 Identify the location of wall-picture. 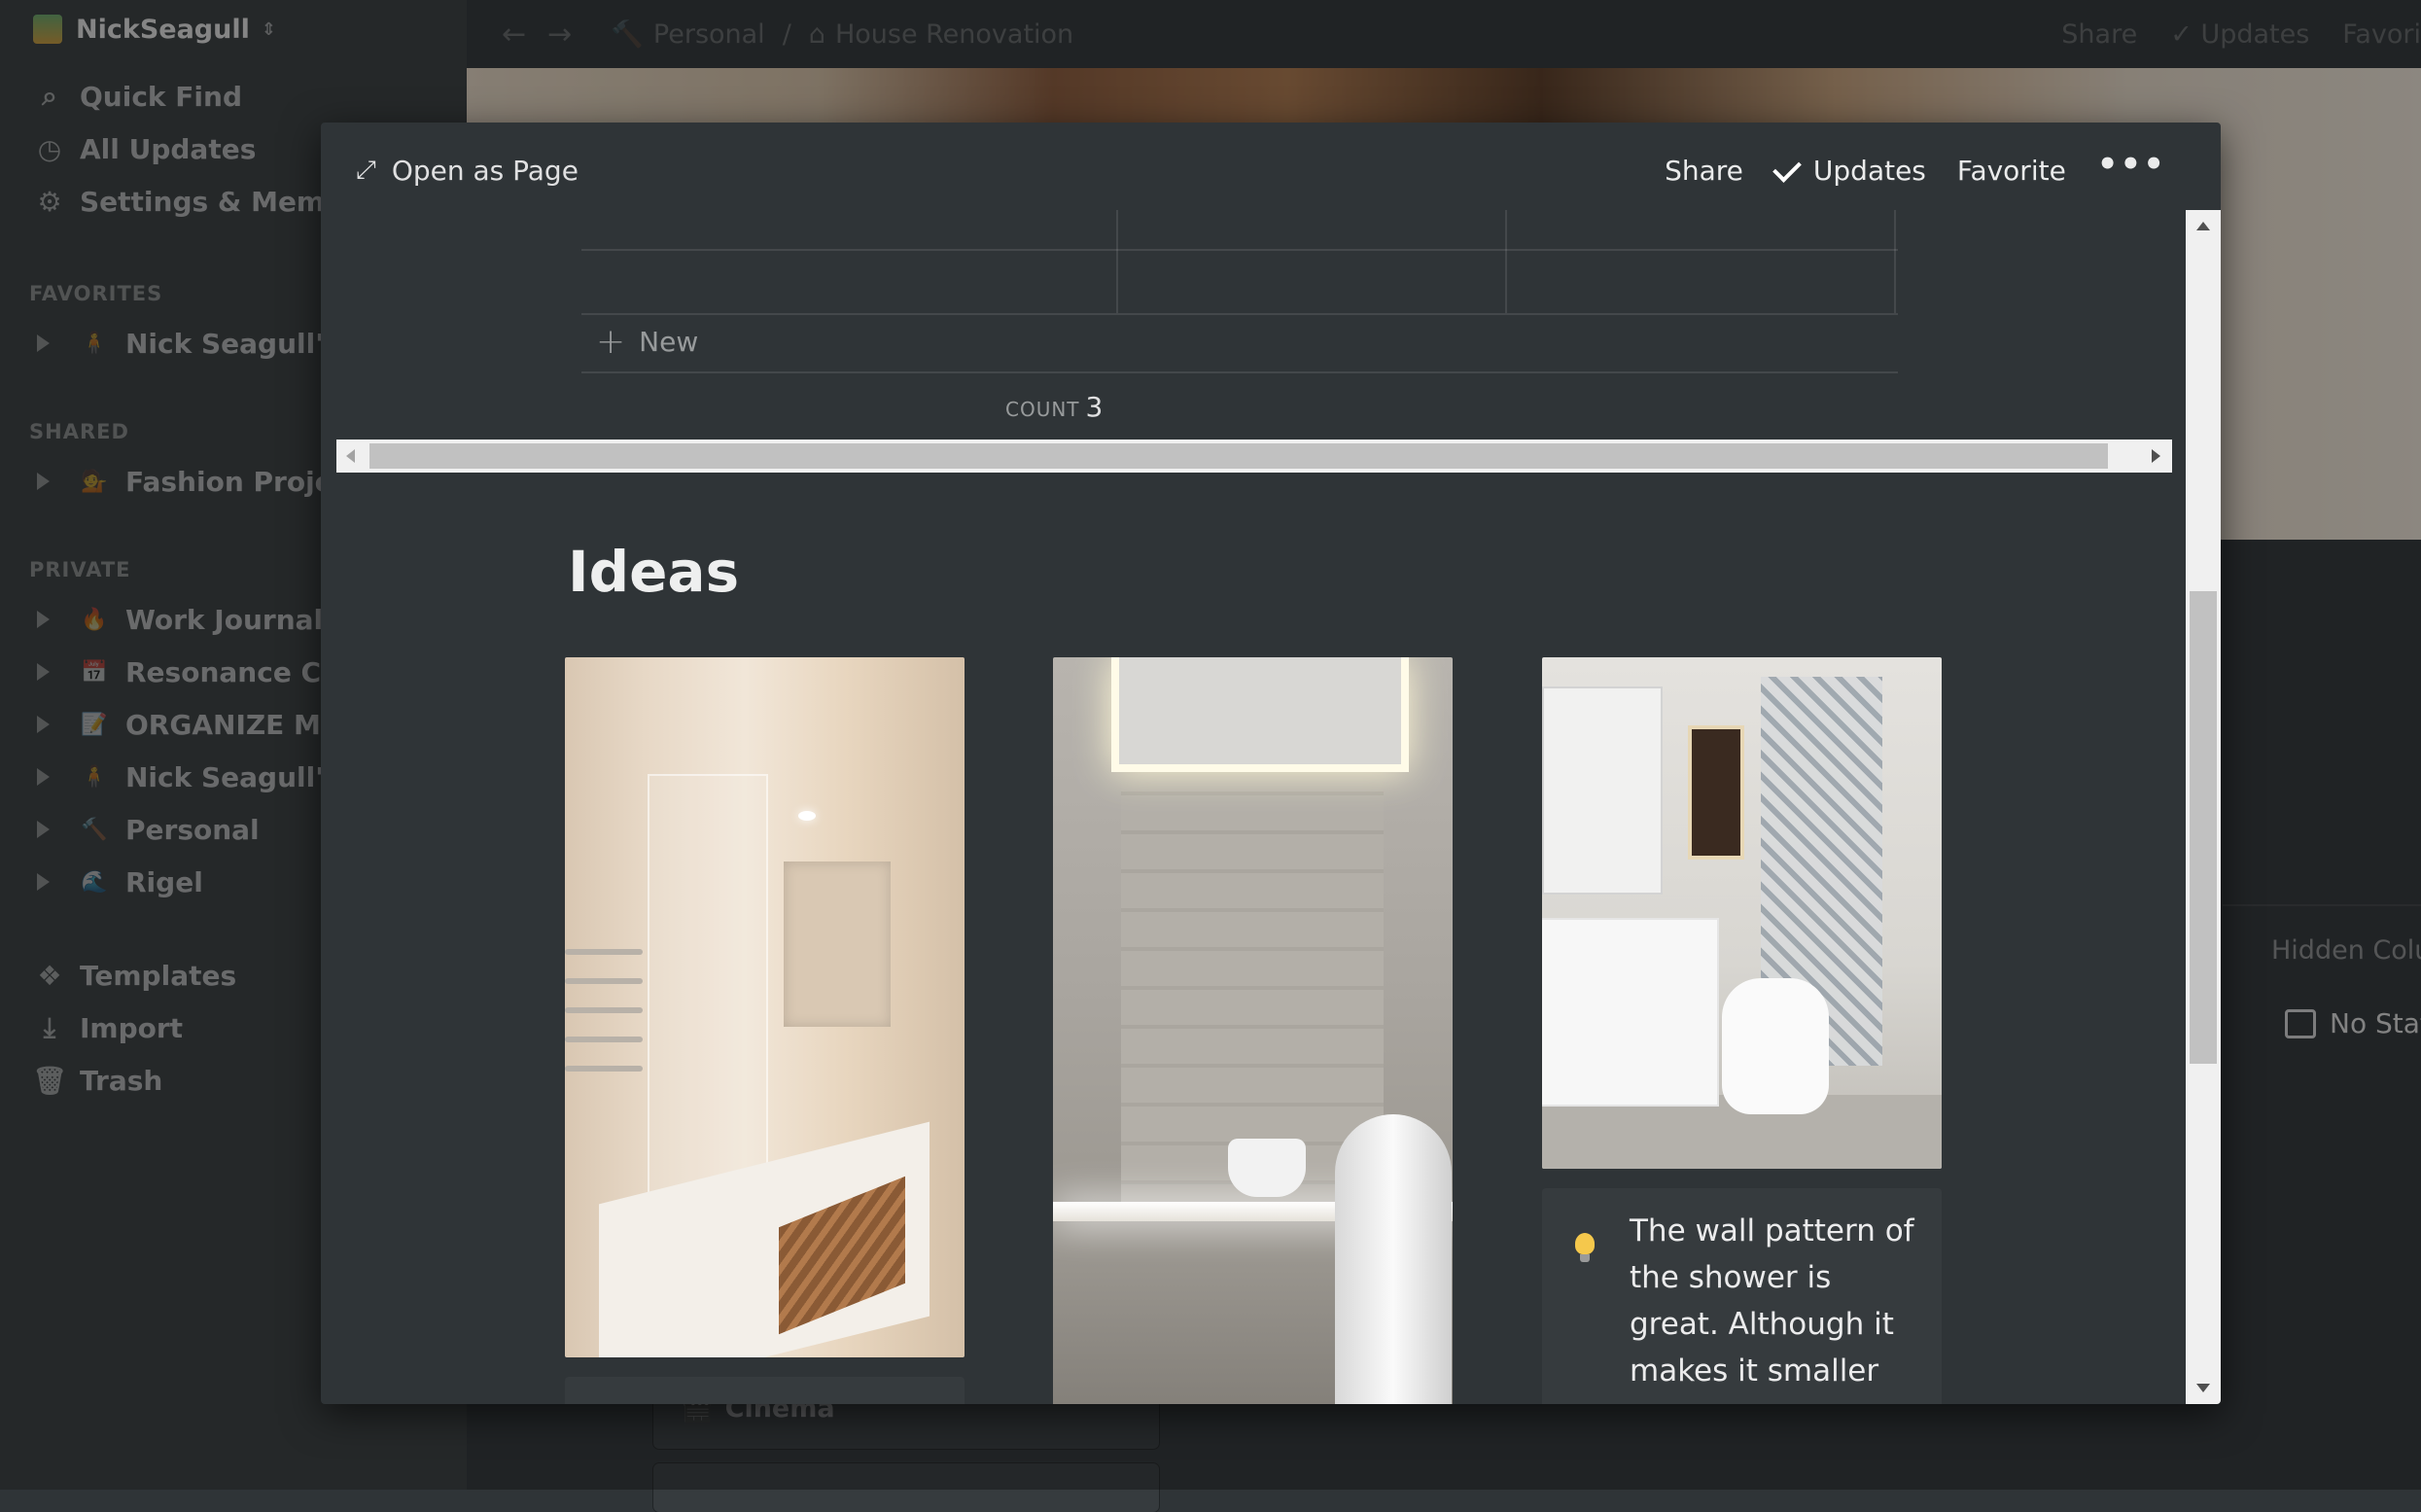
(1716, 792).